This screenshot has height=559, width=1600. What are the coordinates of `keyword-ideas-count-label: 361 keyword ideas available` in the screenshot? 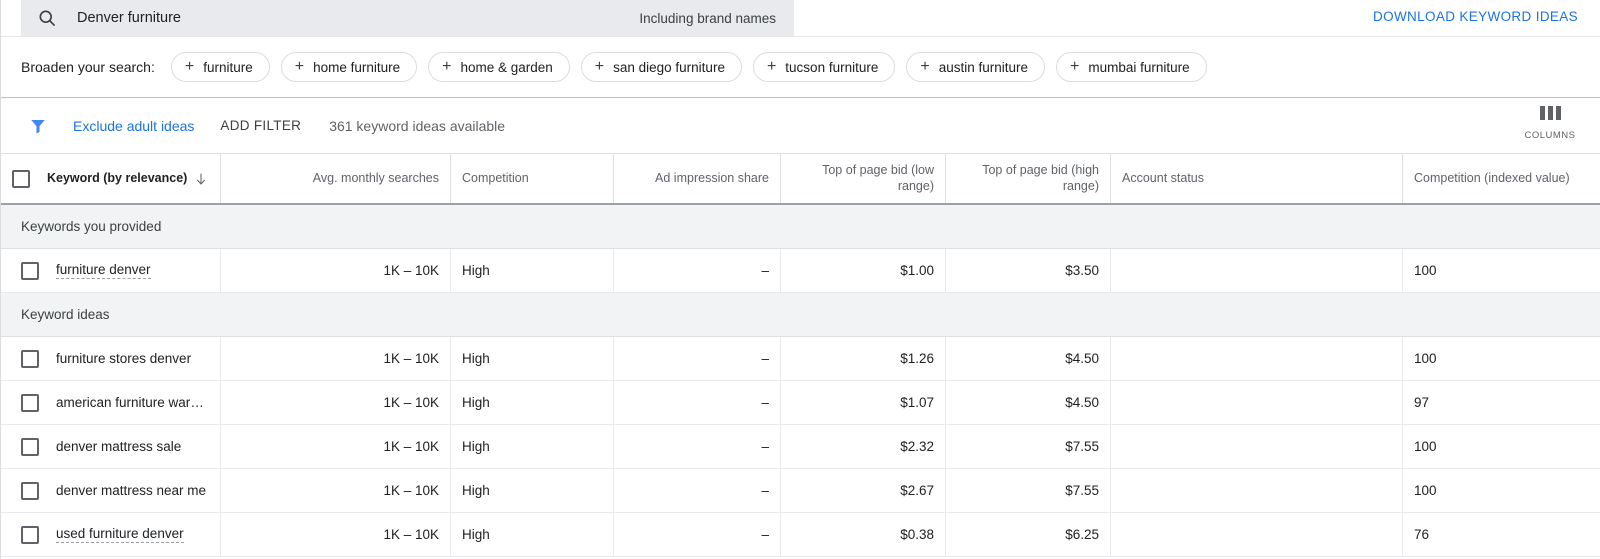 It's located at (417, 125).